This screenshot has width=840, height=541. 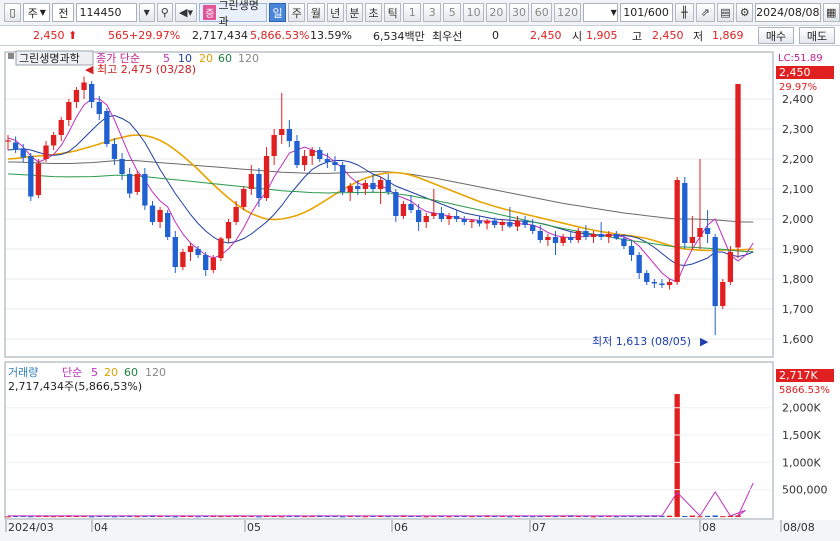 I want to click on best-bid-label: 최우선, so click(x=447, y=36).